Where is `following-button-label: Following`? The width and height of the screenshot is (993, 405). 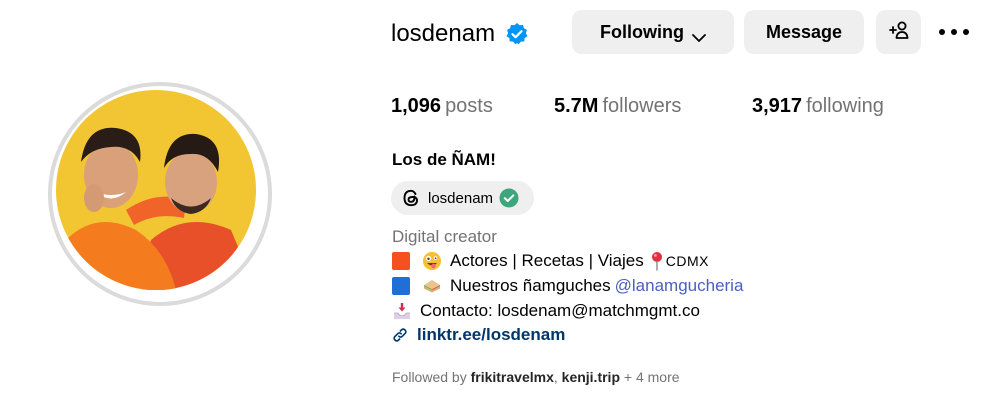 following-button-label: Following is located at coordinates (642, 31).